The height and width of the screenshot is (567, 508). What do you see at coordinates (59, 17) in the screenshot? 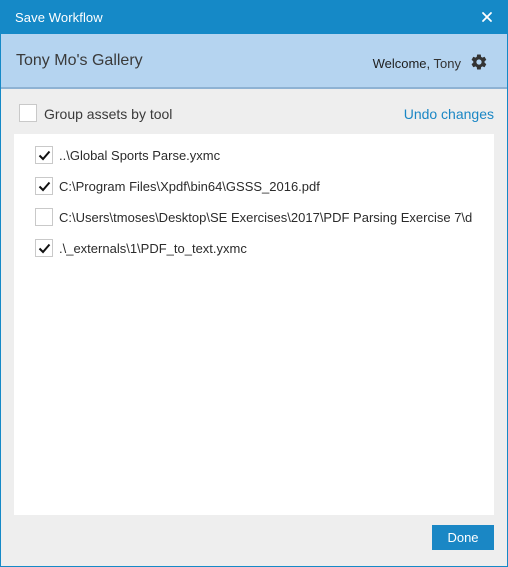
I see `window-title: Save Workflow` at bounding box center [59, 17].